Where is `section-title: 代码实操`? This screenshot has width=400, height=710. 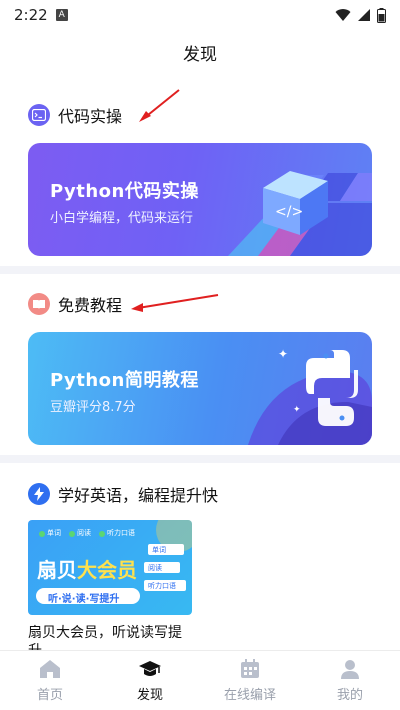
section-title: 代码实操 is located at coordinates (90, 116).